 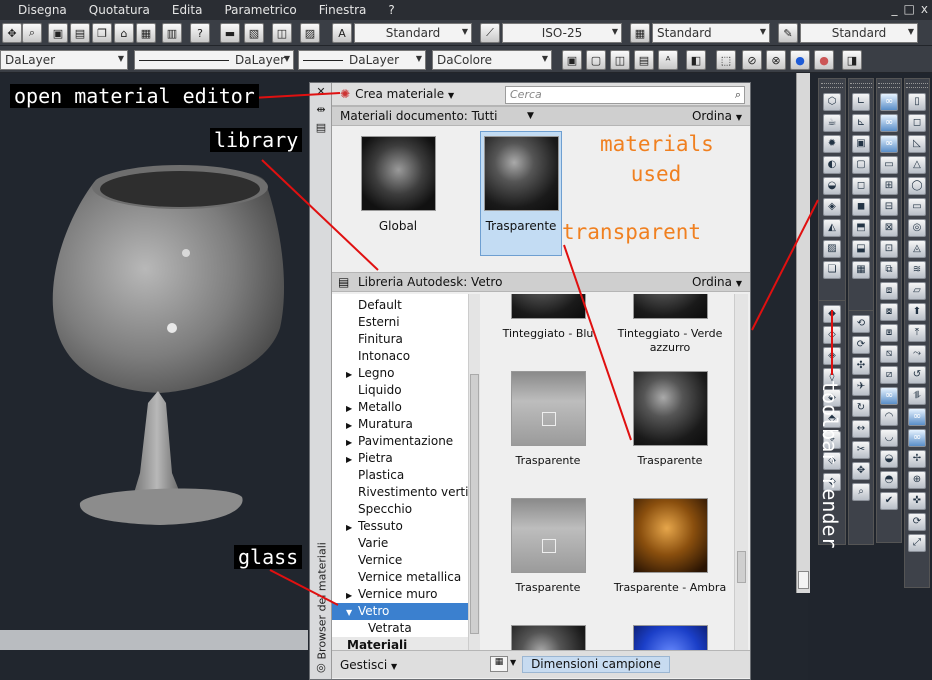 I want to click on tree-item: ▶ Pietra, so click(x=400, y=458).